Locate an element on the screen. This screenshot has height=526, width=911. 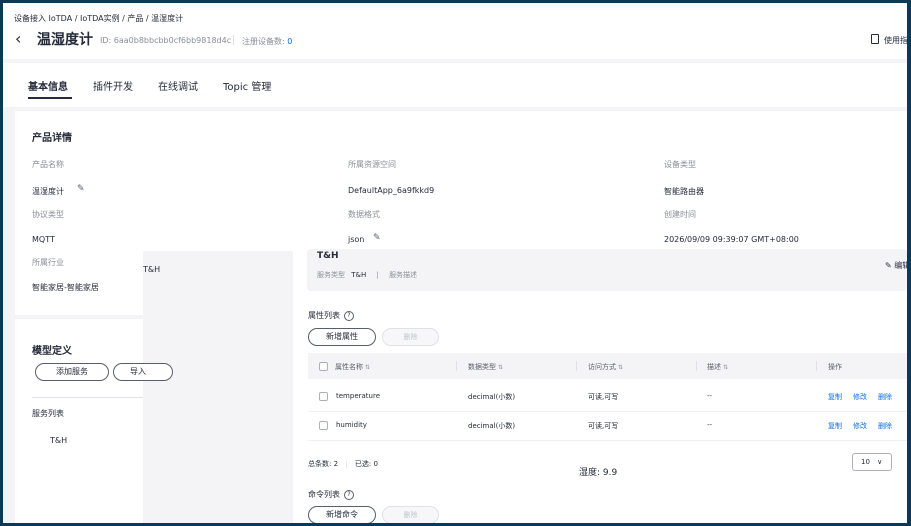
field-label: 设备类型 is located at coordinates (680, 164).